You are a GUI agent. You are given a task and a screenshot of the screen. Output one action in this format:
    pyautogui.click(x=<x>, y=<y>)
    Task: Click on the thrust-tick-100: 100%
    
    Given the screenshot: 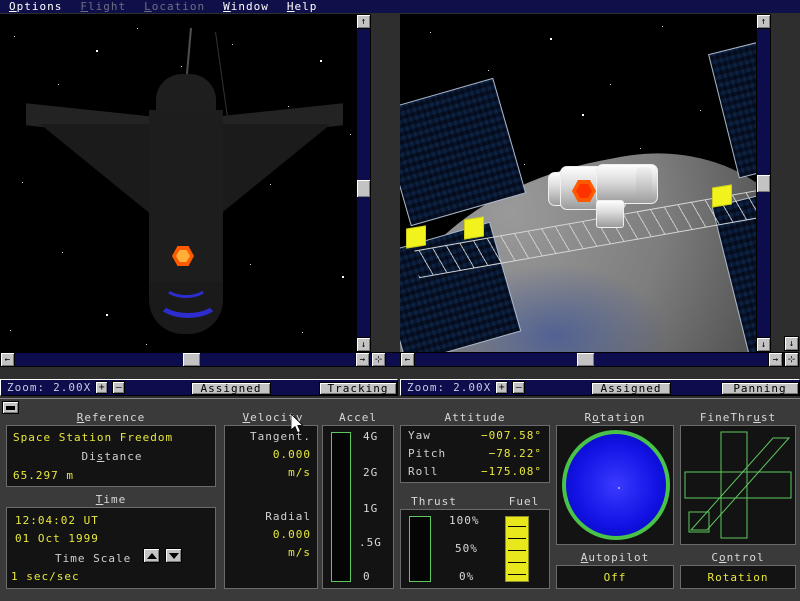 What is the action you would take?
    pyautogui.click(x=464, y=520)
    